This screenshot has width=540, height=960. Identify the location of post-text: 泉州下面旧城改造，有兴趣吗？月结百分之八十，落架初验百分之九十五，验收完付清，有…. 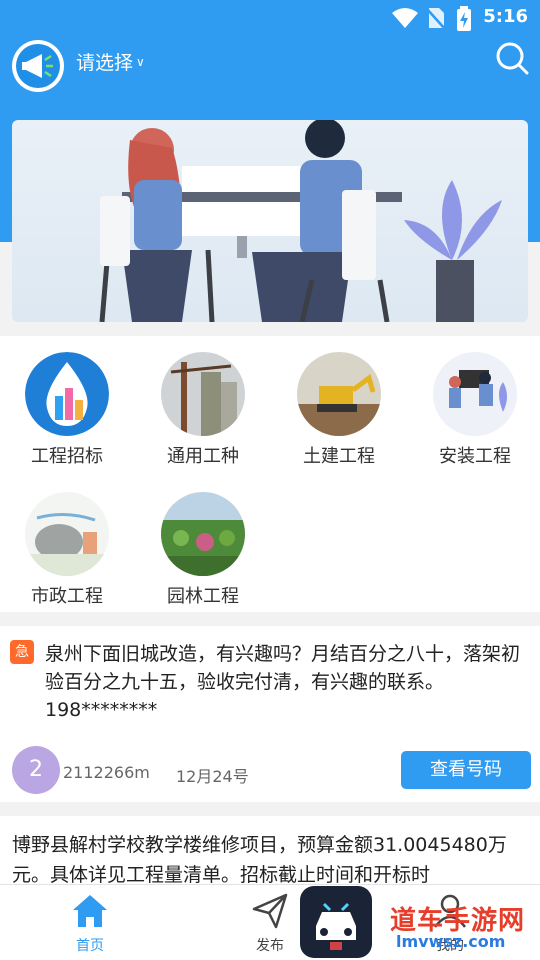
(283, 682).